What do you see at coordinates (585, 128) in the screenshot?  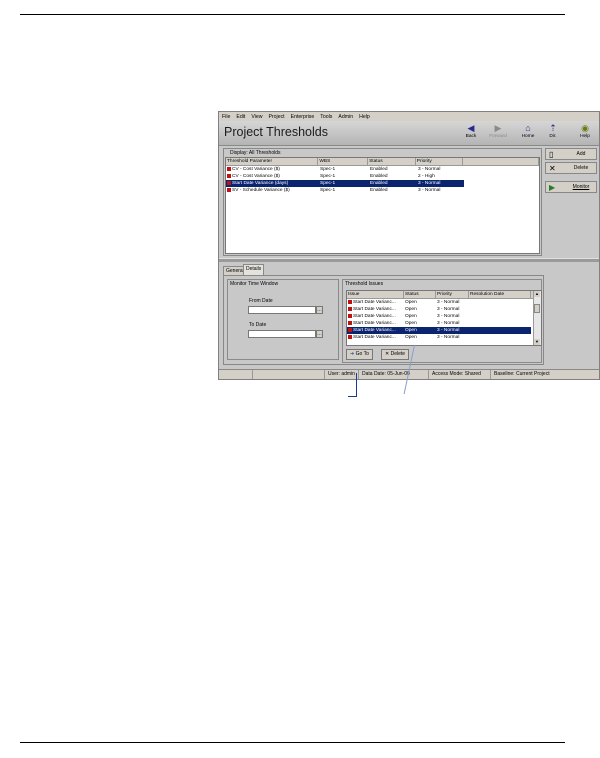 I see `help-icon: ◉` at bounding box center [585, 128].